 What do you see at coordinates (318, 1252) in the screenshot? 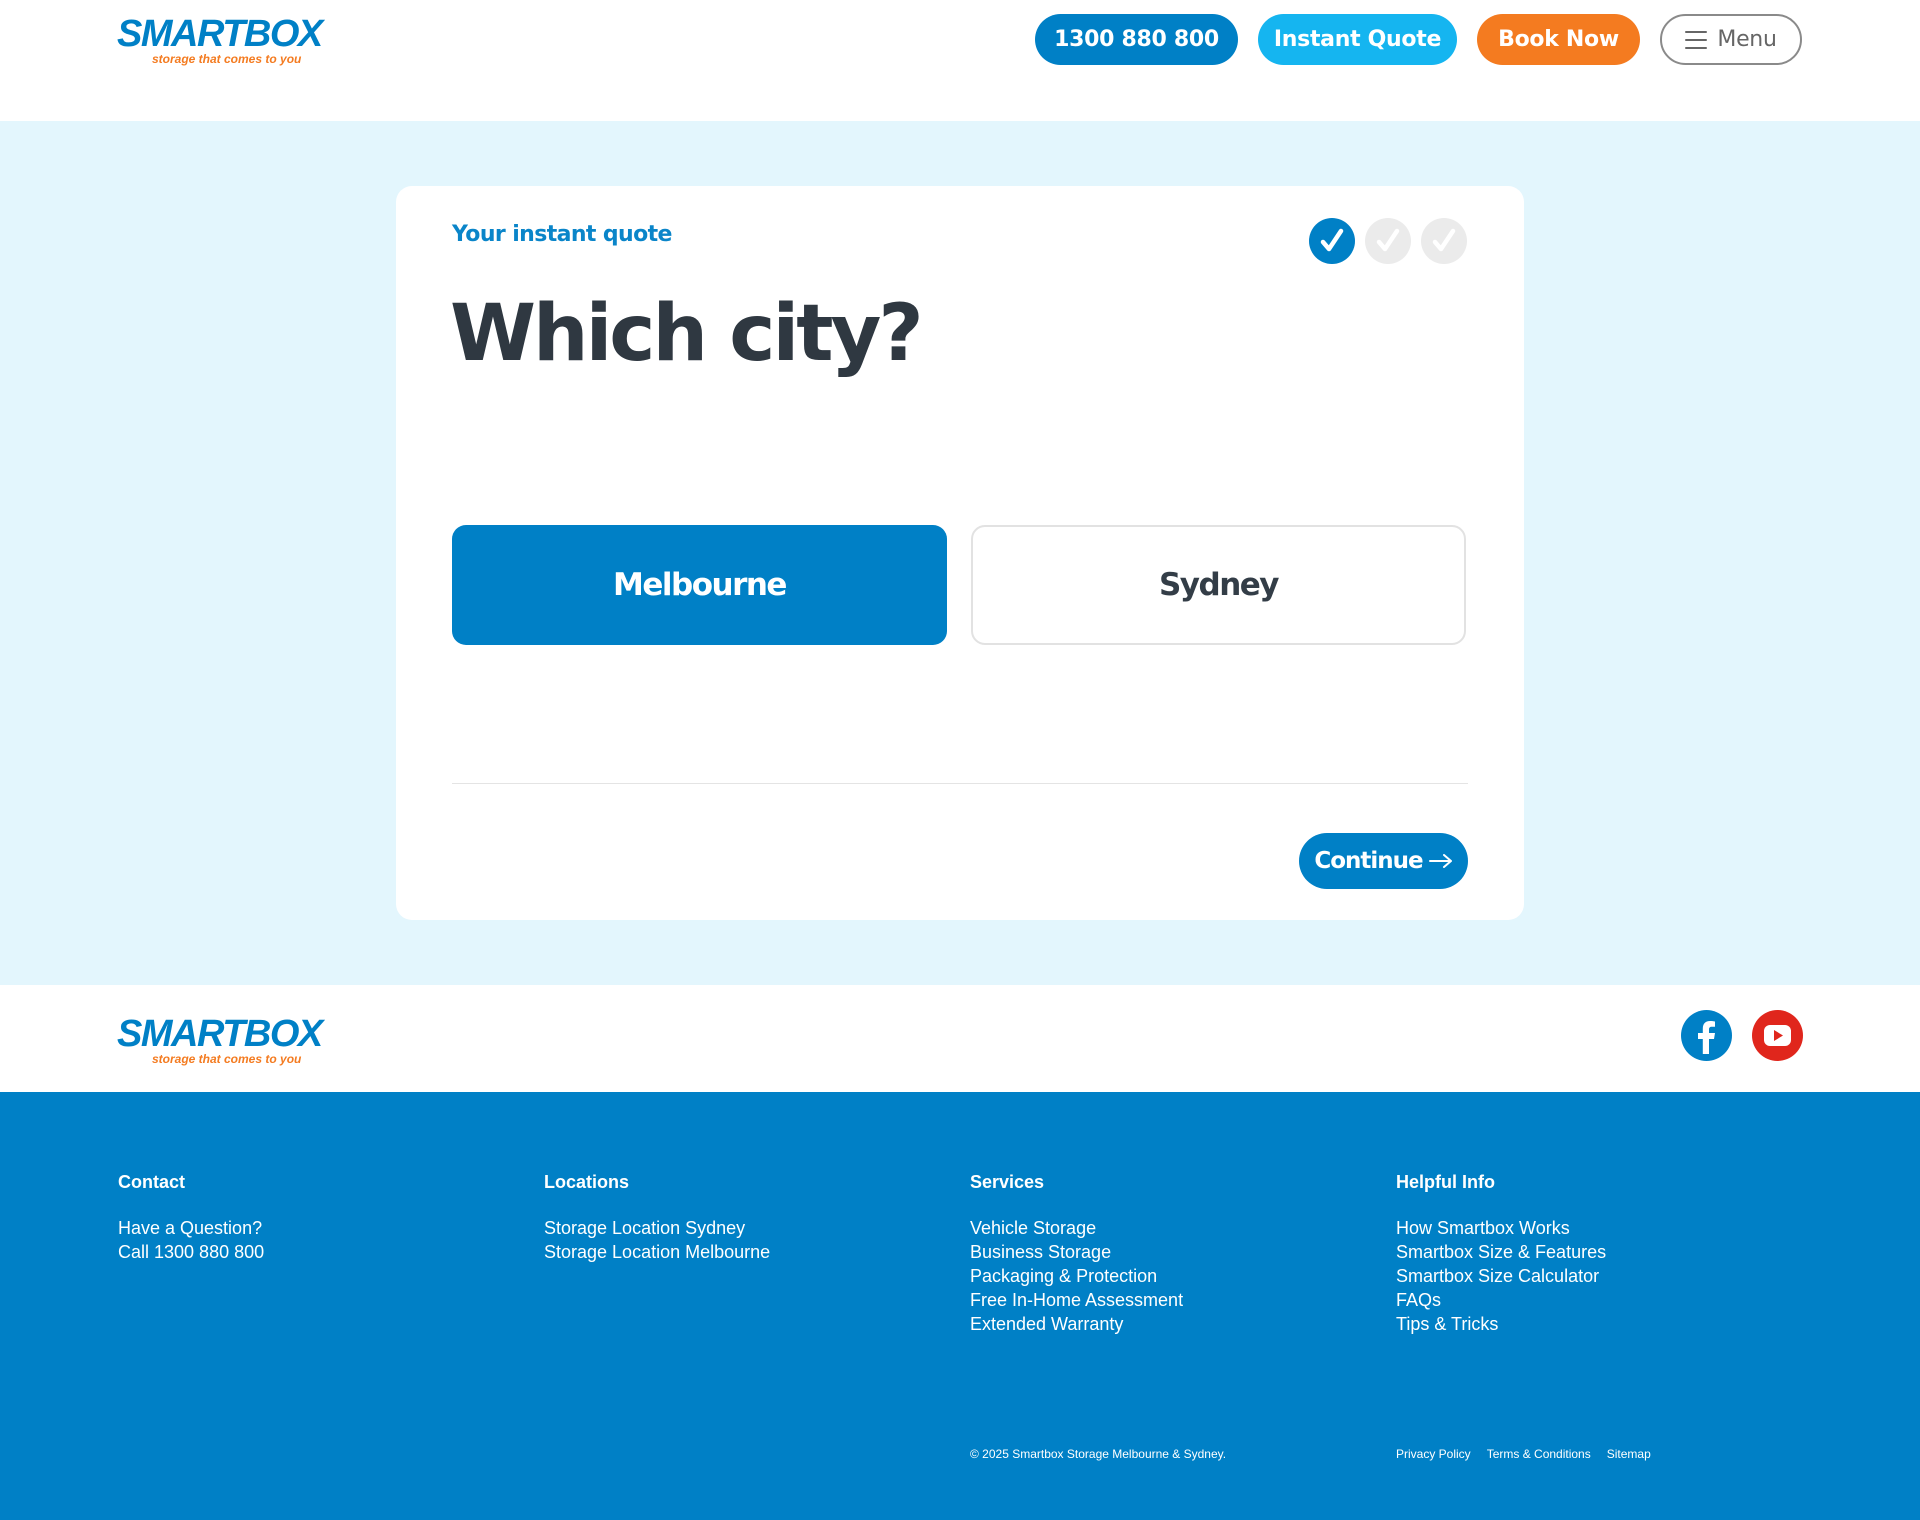
I see `footer-link: Call 1300 880 800` at bounding box center [318, 1252].